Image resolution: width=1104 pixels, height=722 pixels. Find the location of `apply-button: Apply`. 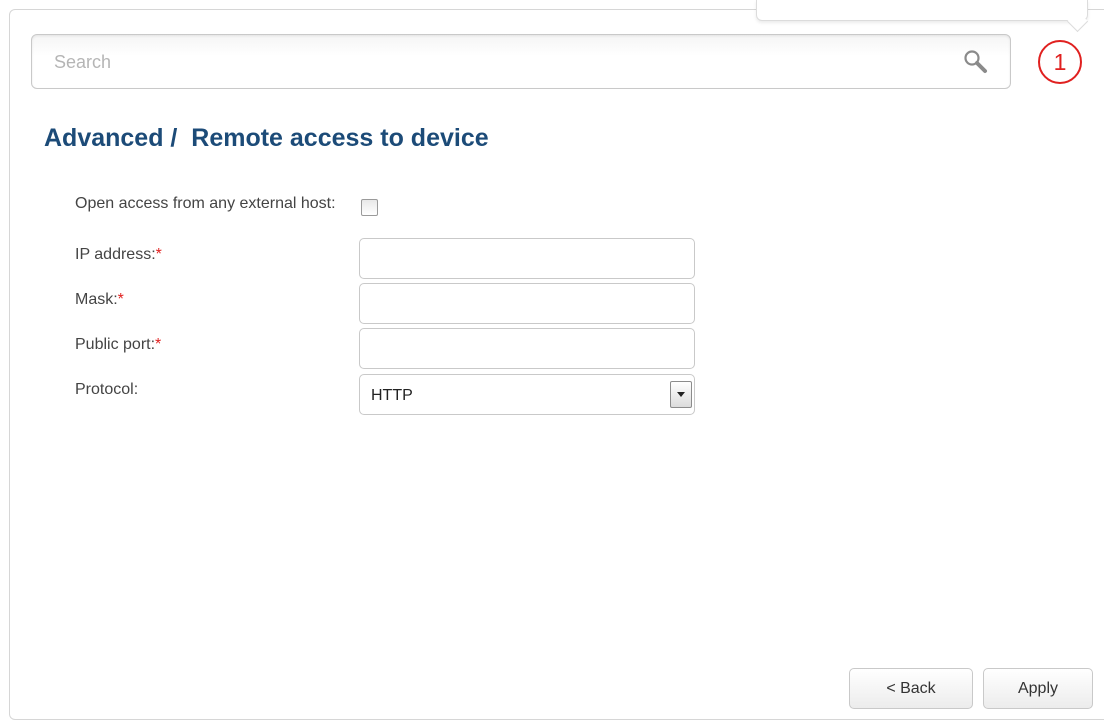

apply-button: Apply is located at coordinates (1038, 688).